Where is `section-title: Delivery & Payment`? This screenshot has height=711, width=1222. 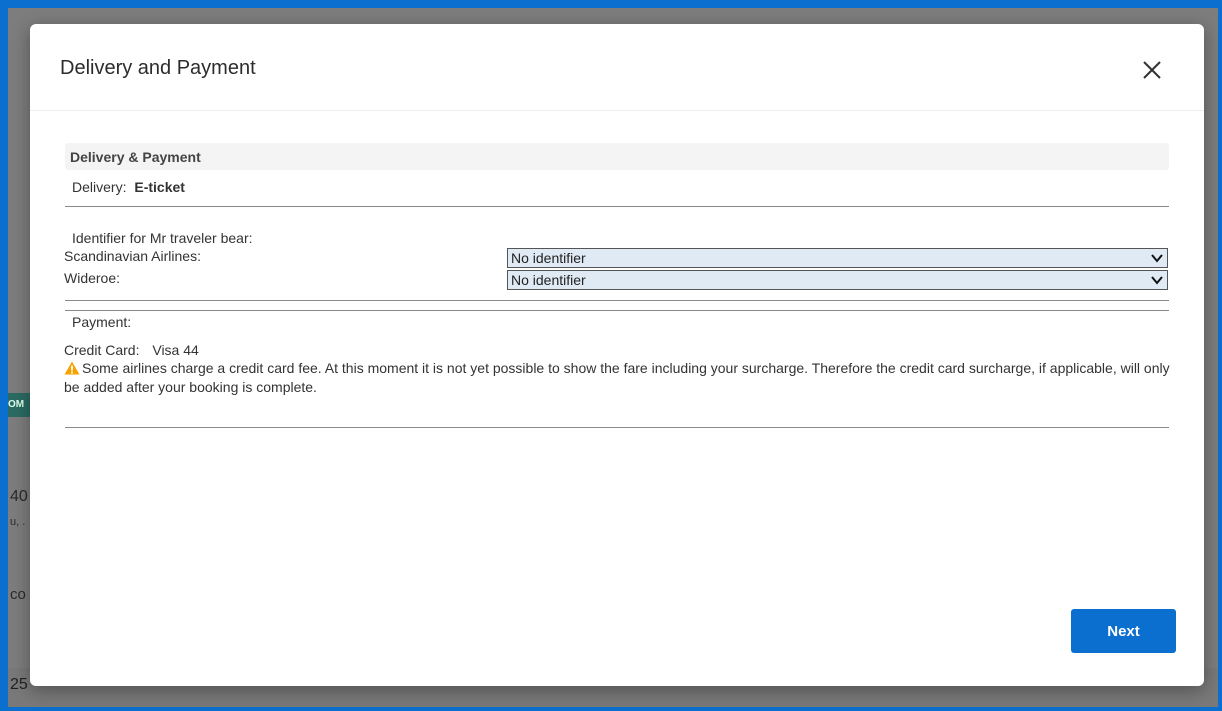
section-title: Delivery & Payment is located at coordinates (135, 157).